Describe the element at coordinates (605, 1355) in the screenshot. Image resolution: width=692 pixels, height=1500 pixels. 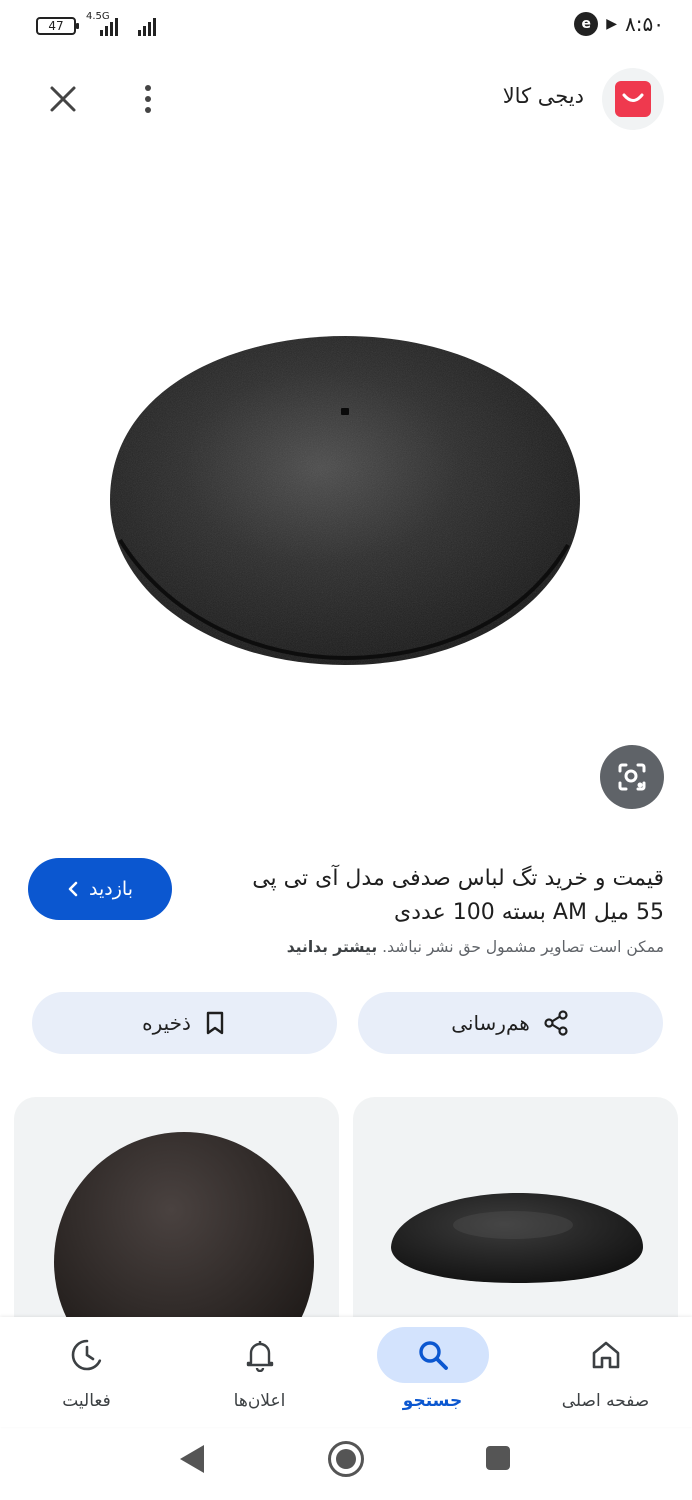
I see `home-icon` at that location.